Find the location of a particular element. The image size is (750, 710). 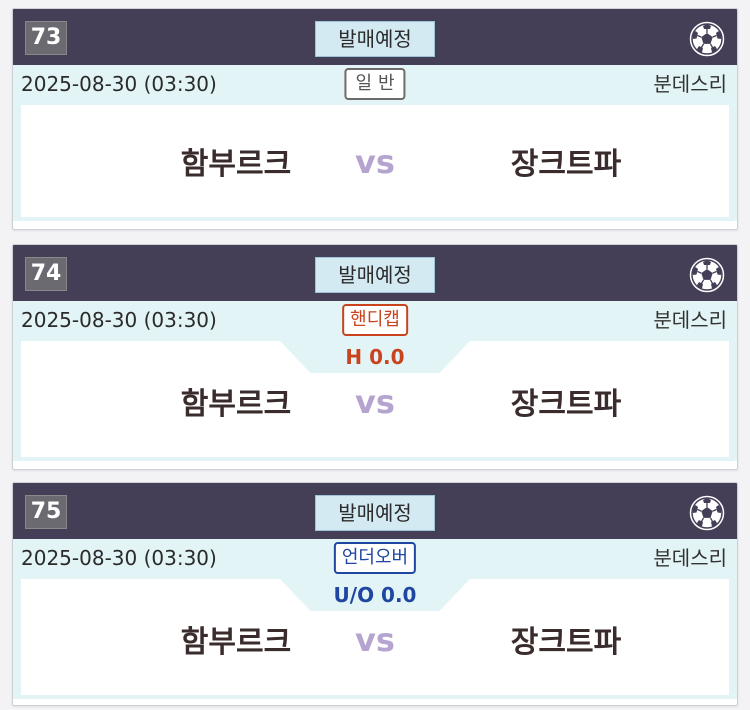

match-info-row: 2025-08-30 (03:30) 언더오버 분데스리 is located at coordinates (375, 558).